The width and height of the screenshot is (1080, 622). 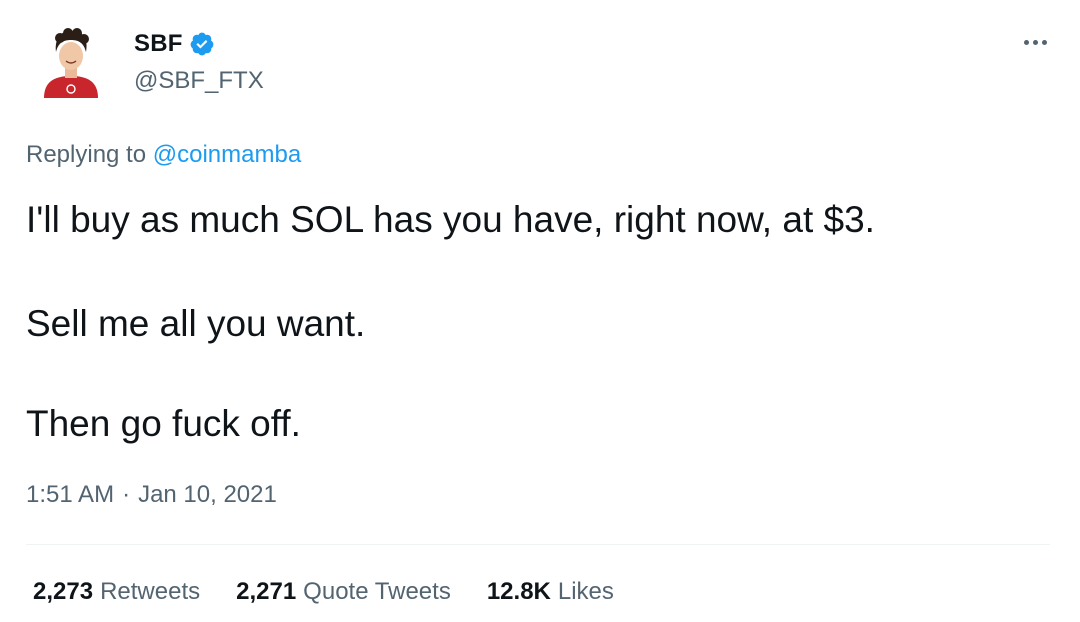 I want to click on replying-to-line: Replying to @coinmamba, so click(x=163, y=155).